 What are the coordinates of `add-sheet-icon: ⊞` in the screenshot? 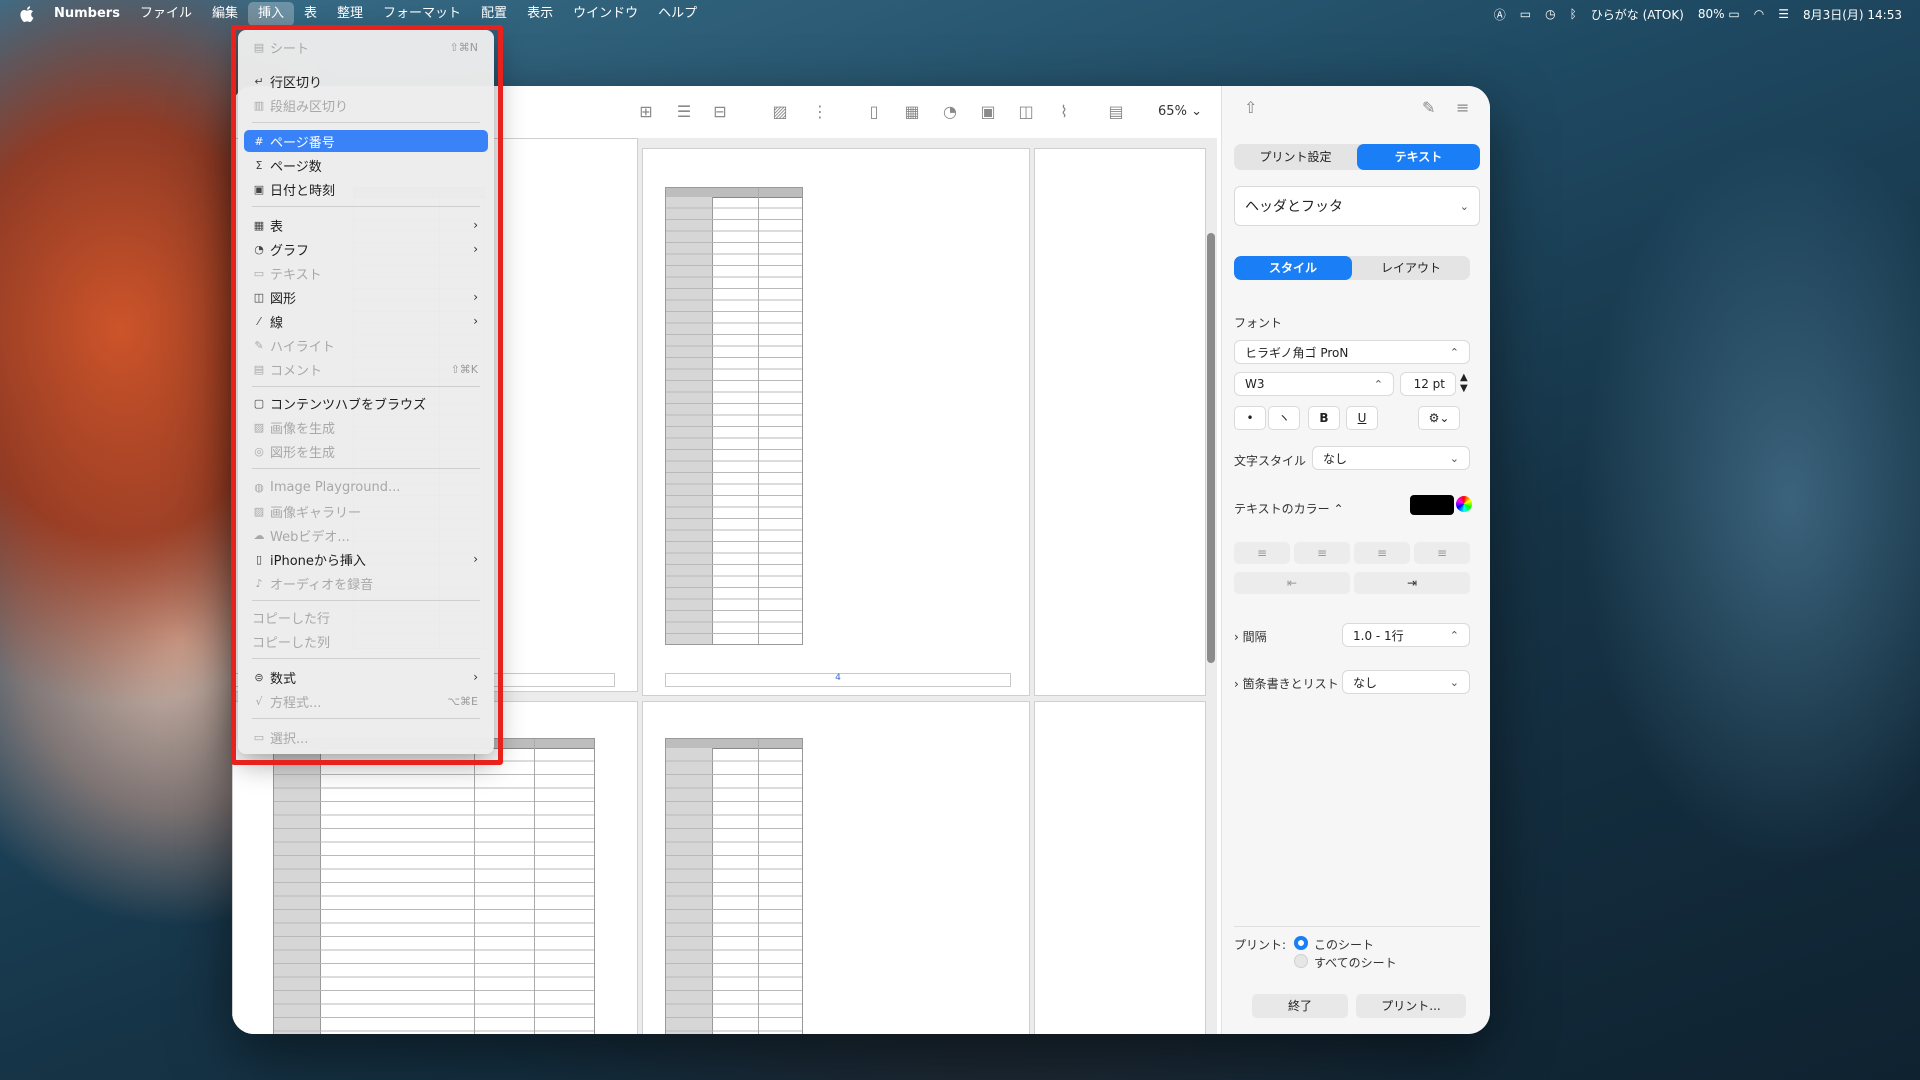 It's located at (646, 112).